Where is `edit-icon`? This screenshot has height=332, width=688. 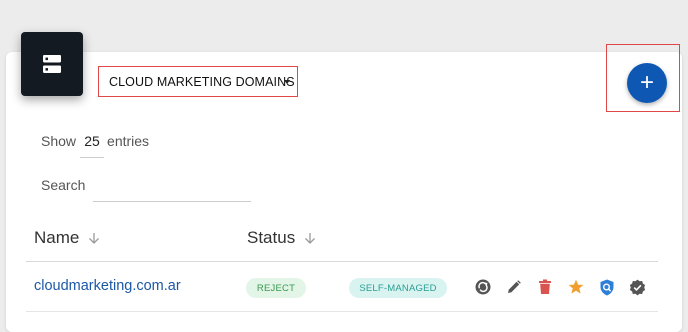
edit-icon is located at coordinates (514, 287).